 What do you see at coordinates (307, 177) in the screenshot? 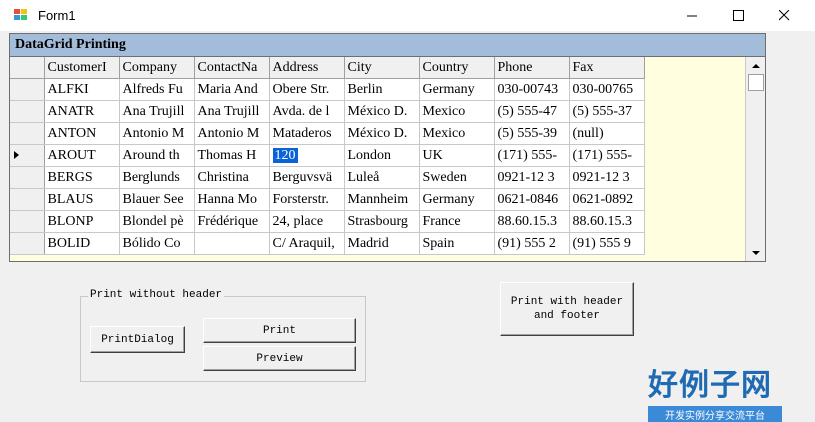
I see `table-cell: Berguvsvä` at bounding box center [307, 177].